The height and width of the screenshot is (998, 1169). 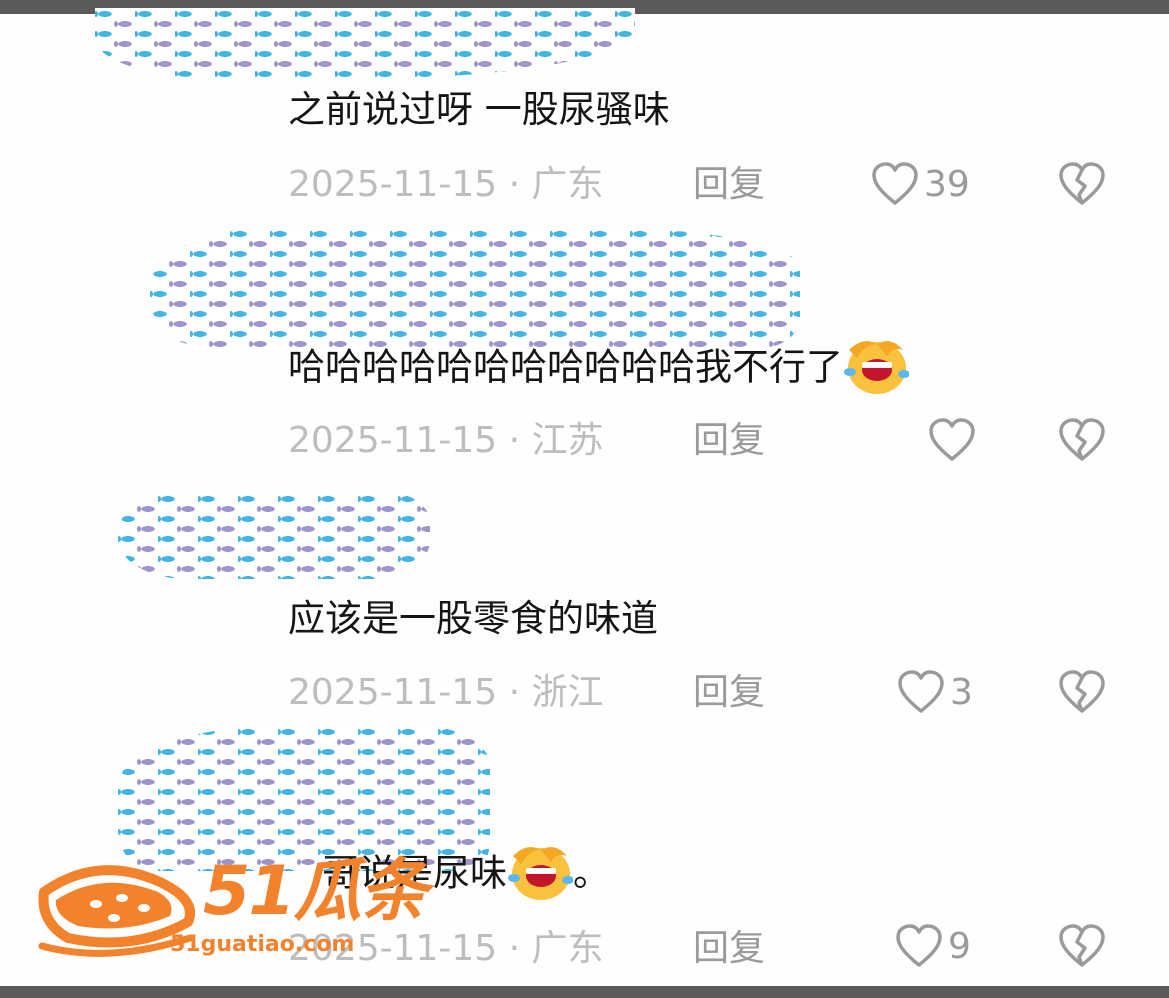 What do you see at coordinates (473, 618) in the screenshot?
I see `comment-text: 应该是一股零食的味道` at bounding box center [473, 618].